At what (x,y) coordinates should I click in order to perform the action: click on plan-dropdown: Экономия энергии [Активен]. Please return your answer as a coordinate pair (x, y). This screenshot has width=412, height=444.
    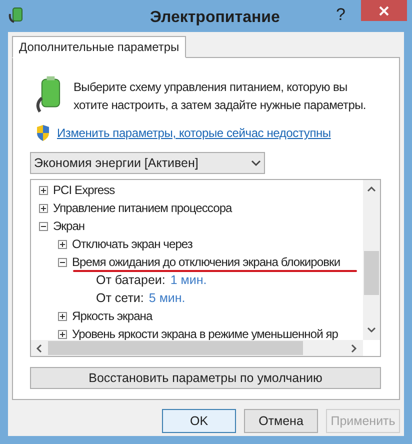
    Looking at the image, I should click on (147, 163).